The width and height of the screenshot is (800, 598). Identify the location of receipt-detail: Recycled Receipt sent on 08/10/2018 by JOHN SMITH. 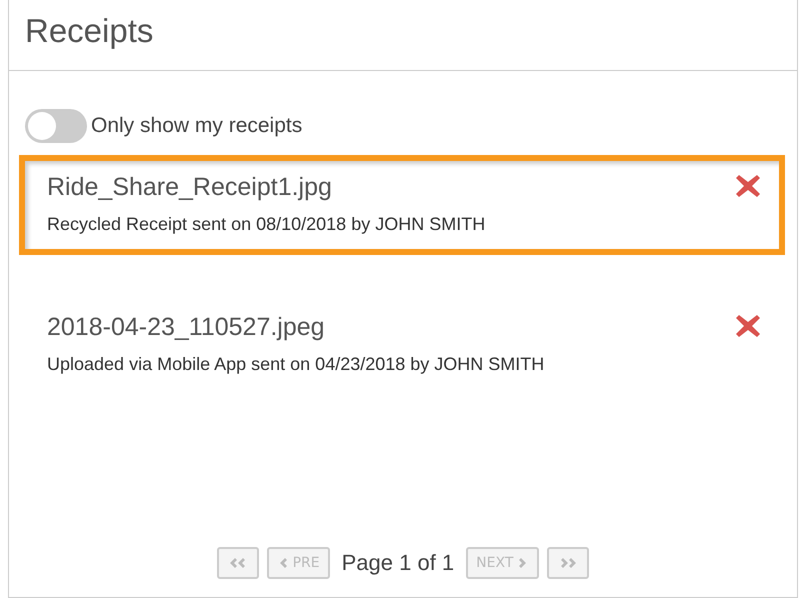
(266, 224).